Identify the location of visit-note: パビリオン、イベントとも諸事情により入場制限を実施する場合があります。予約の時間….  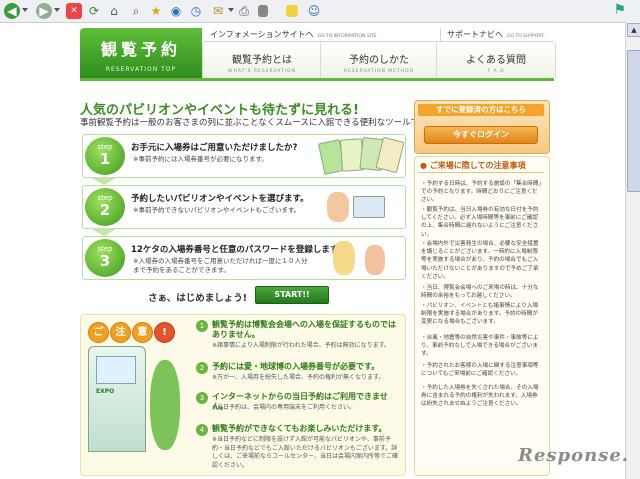
(482, 314).